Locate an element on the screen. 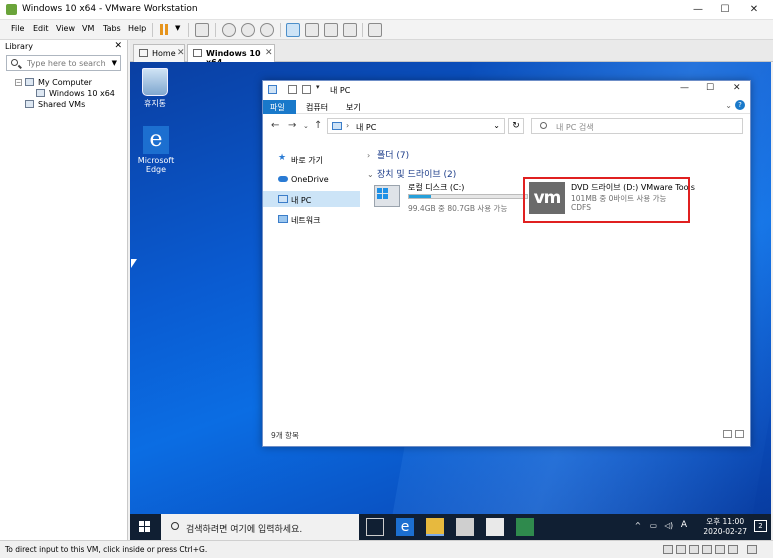  start-button is located at coordinates (144, 526).